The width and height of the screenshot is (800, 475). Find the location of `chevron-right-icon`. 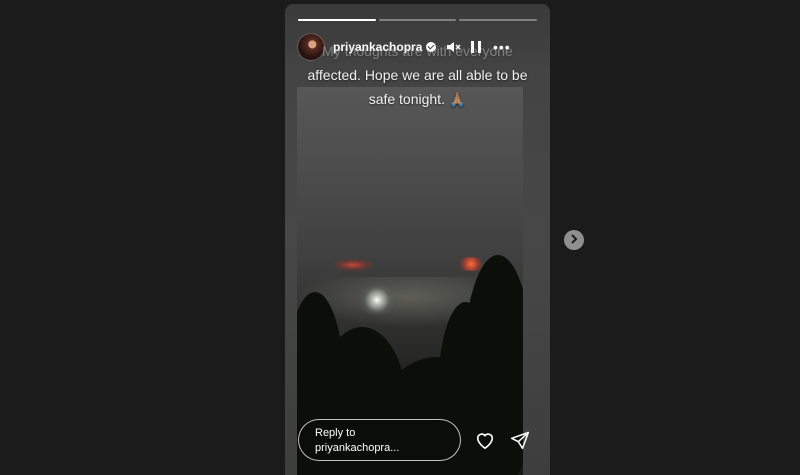

chevron-right-icon is located at coordinates (574, 240).